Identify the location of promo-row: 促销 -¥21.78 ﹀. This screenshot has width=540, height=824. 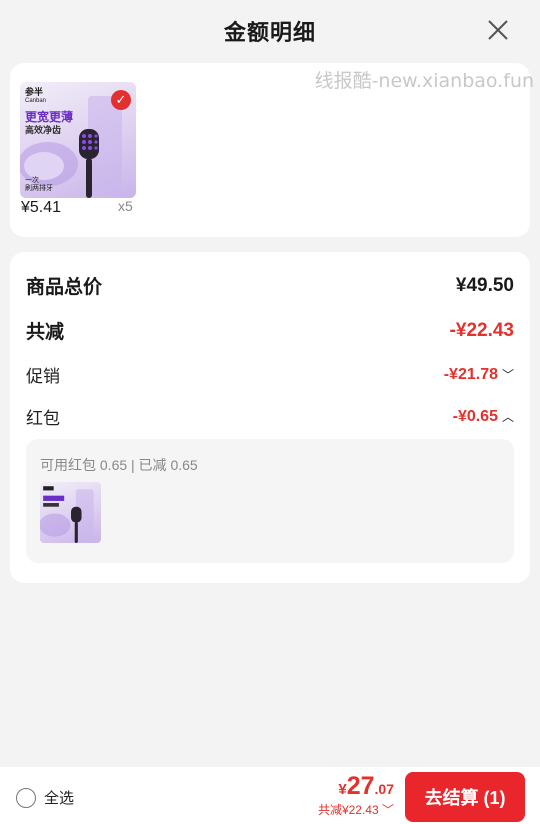
(270, 374).